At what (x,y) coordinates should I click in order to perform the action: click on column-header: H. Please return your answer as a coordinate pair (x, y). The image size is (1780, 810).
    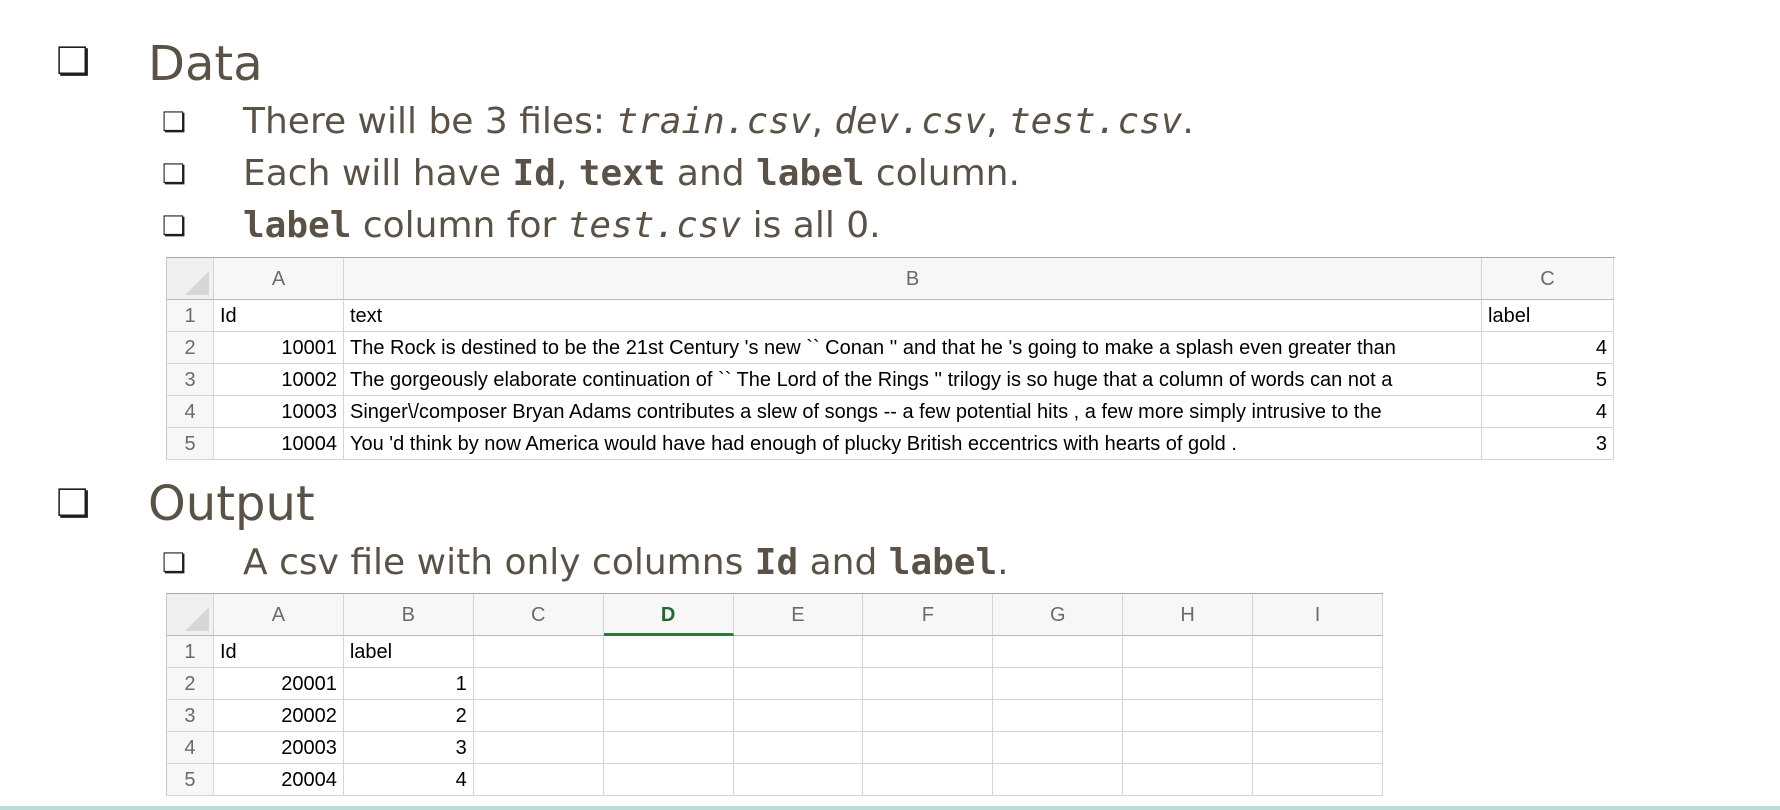
    Looking at the image, I should click on (1188, 615).